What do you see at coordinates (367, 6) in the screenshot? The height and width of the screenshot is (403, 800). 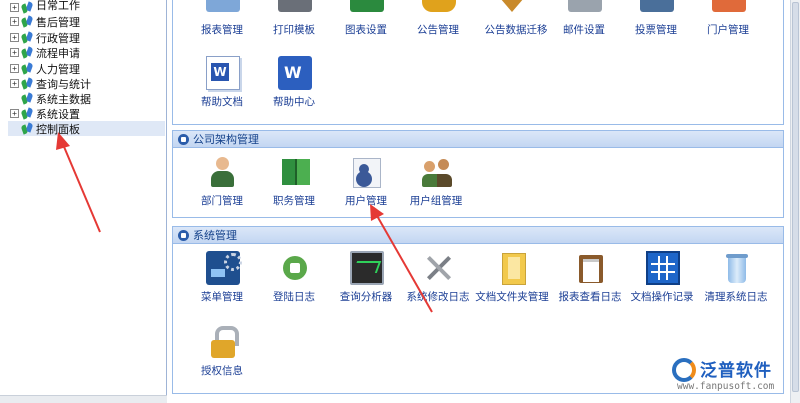 I see `chart-settings-icon` at bounding box center [367, 6].